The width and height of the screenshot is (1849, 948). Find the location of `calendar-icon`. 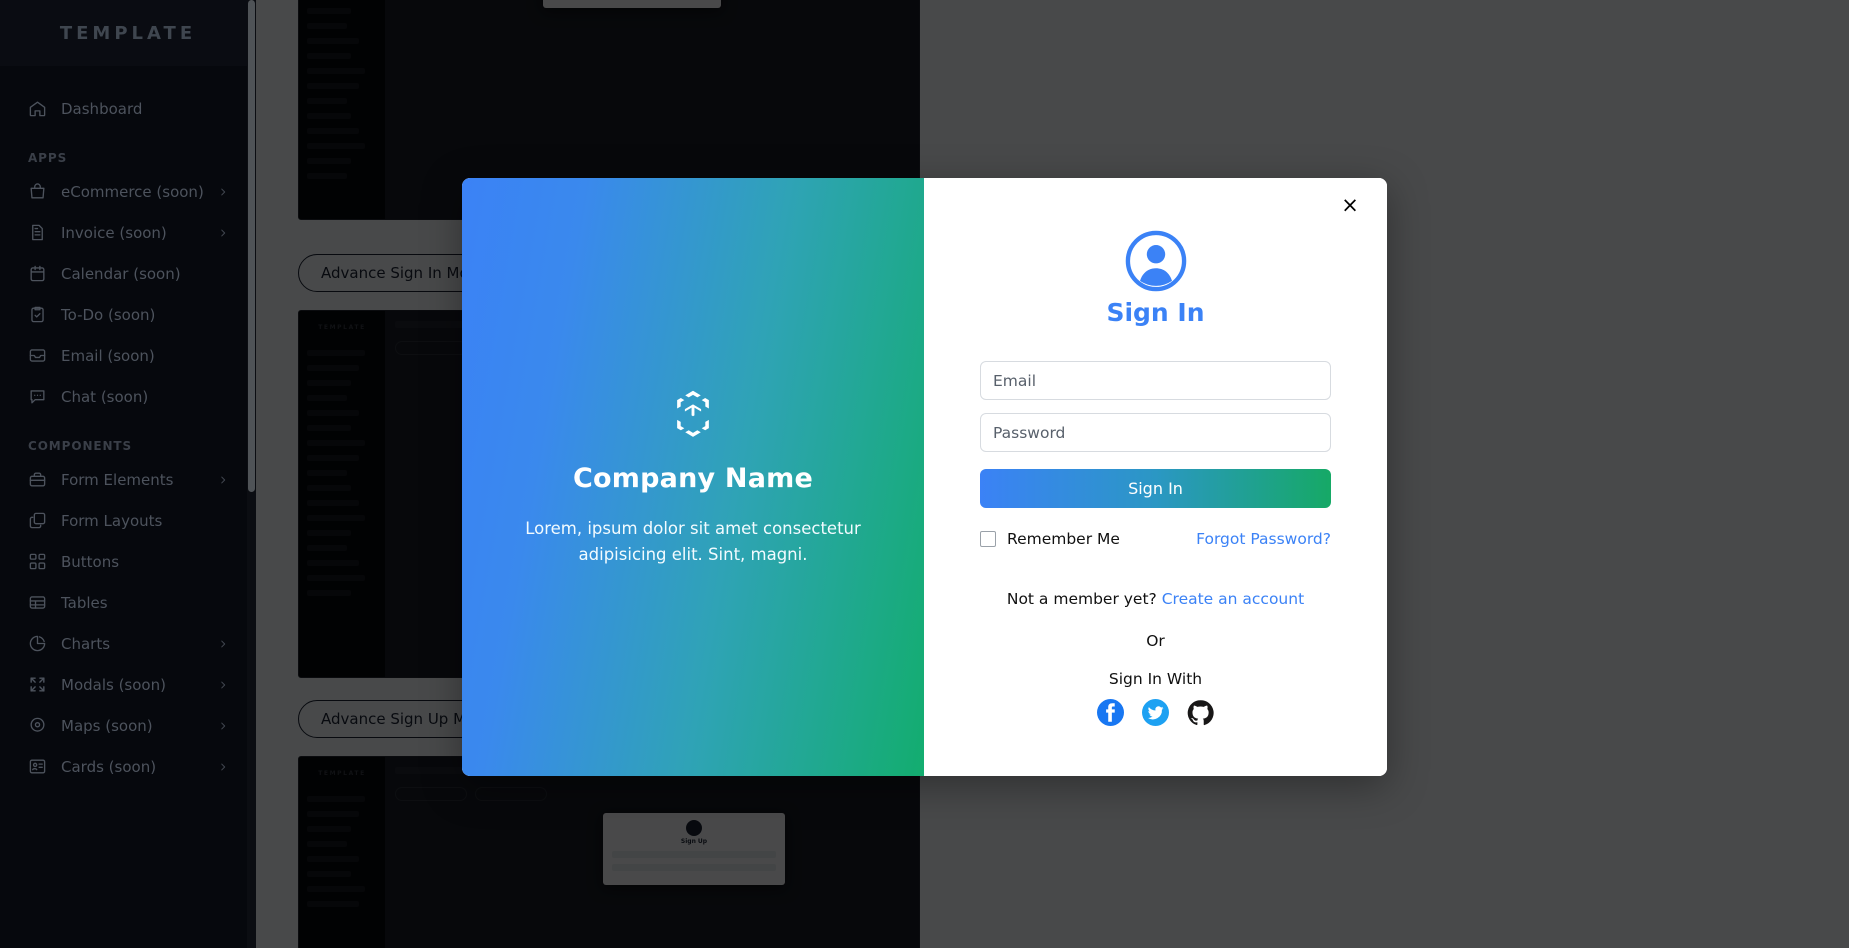

calendar-icon is located at coordinates (37, 273).